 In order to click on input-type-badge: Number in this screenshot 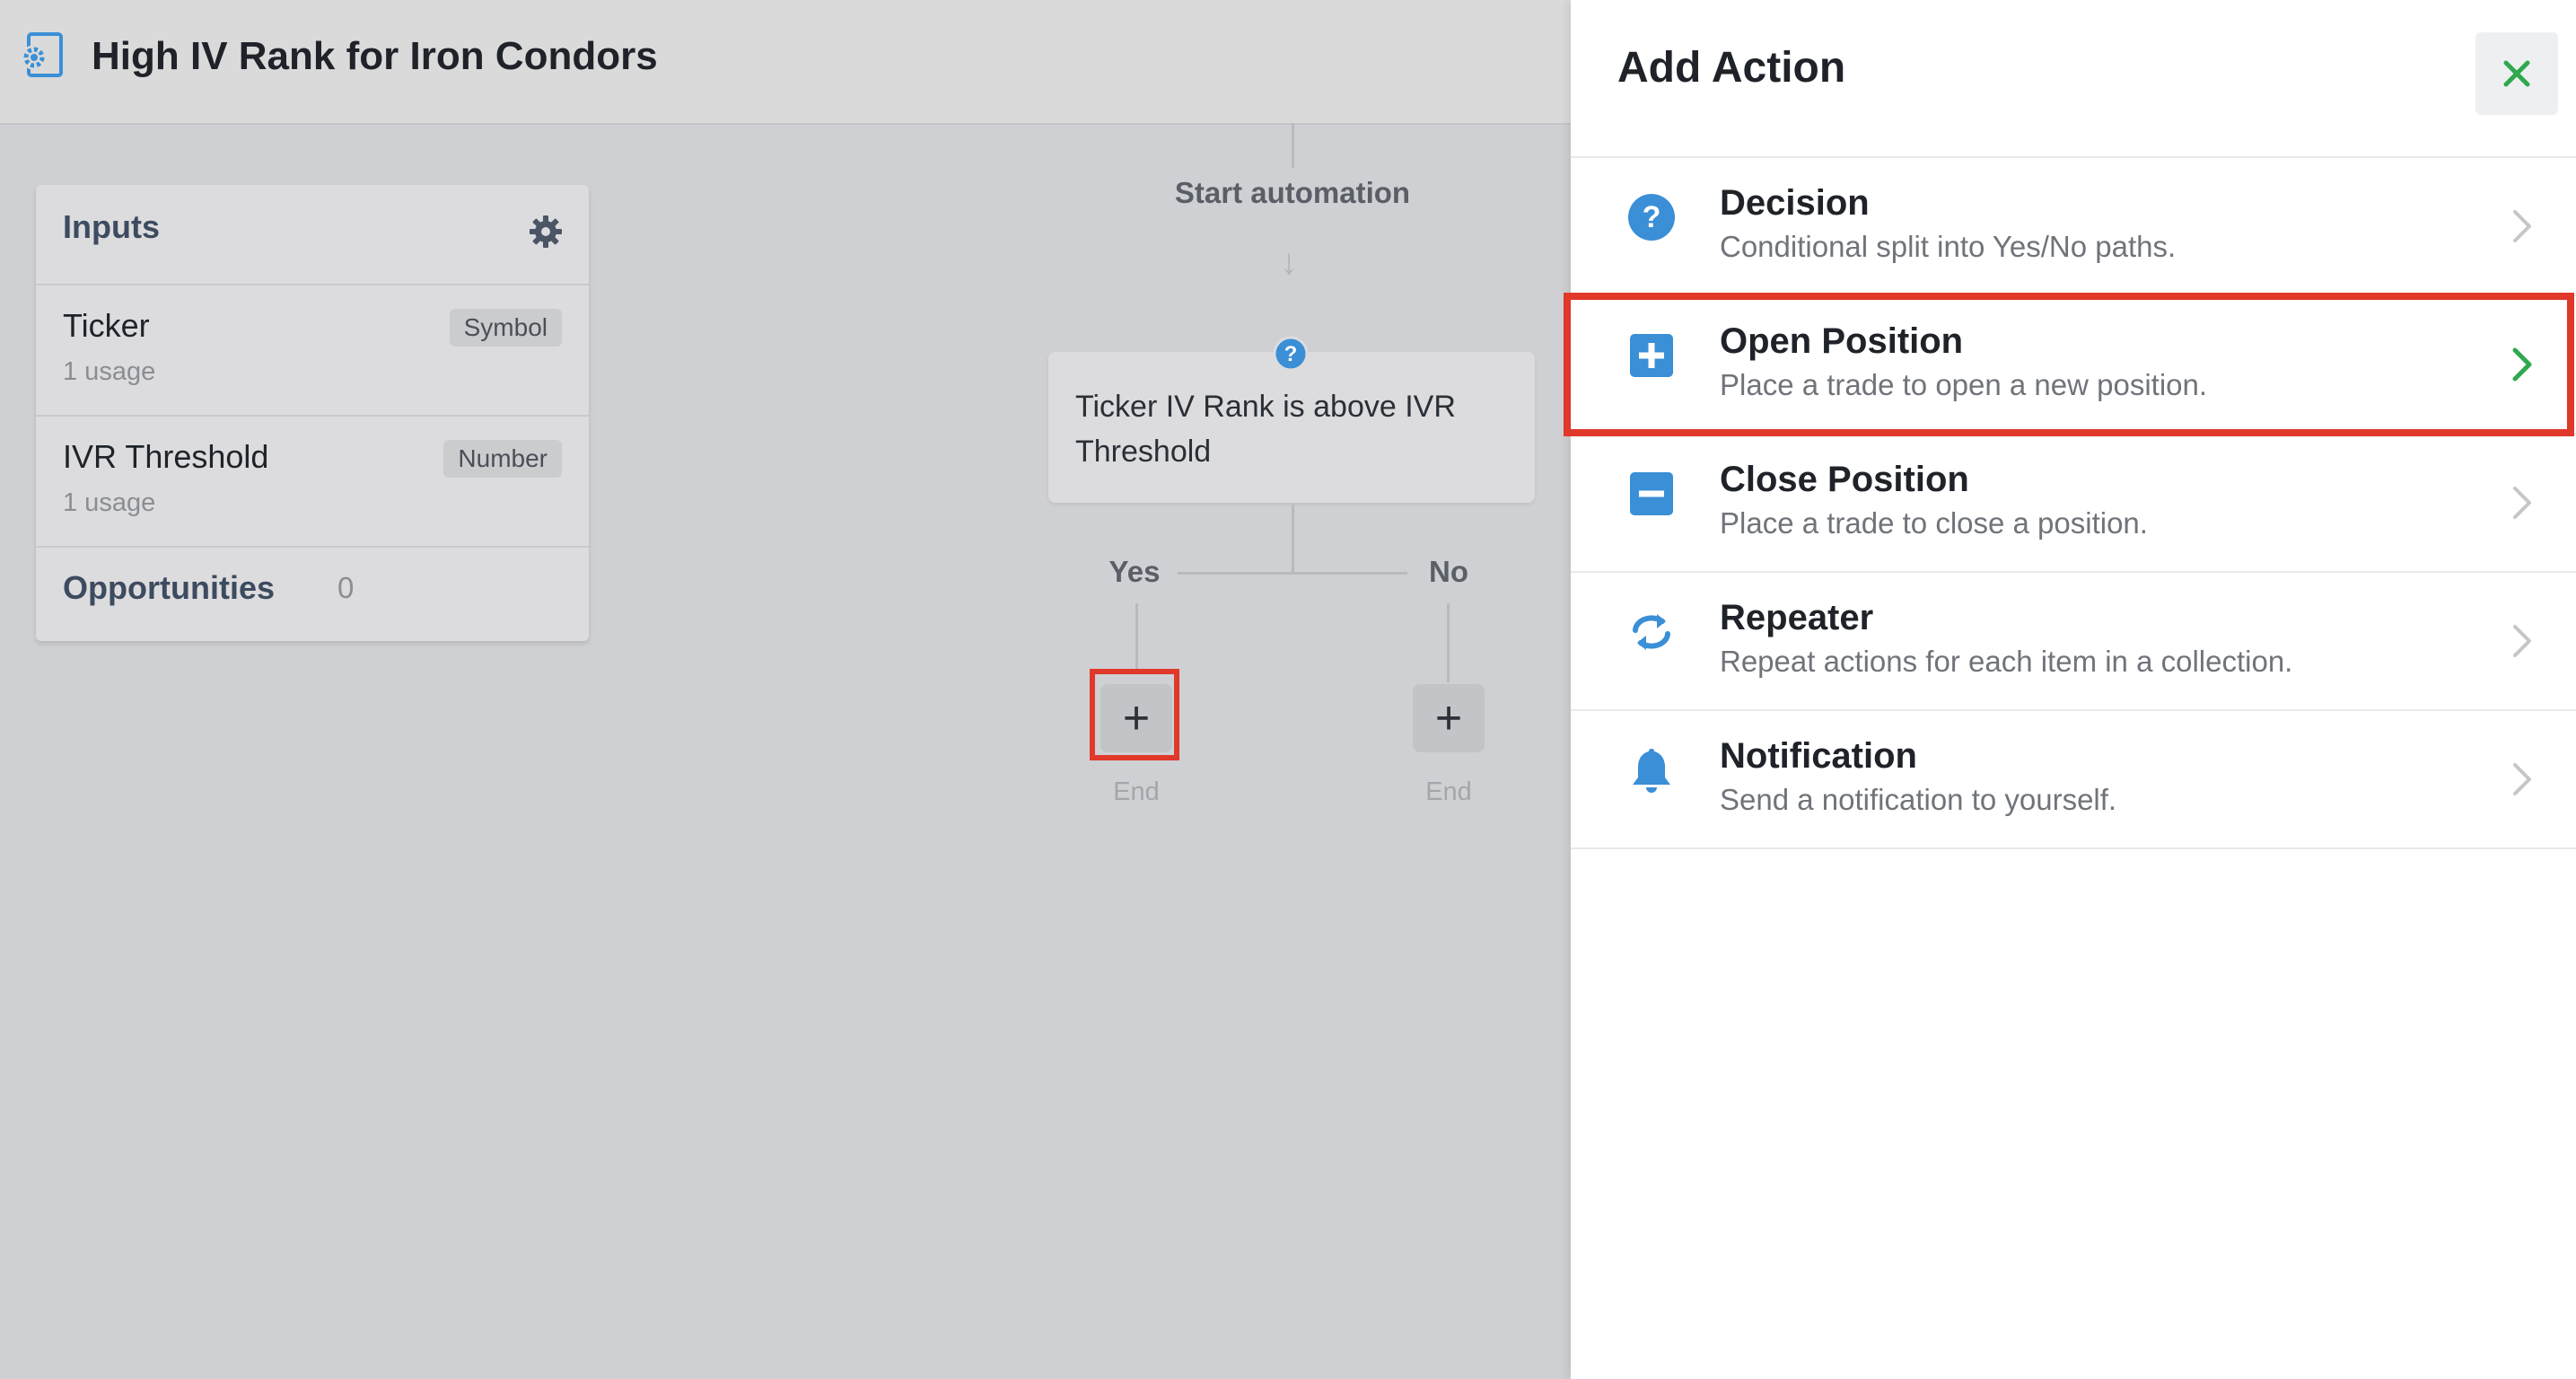, I will do `click(502, 459)`.